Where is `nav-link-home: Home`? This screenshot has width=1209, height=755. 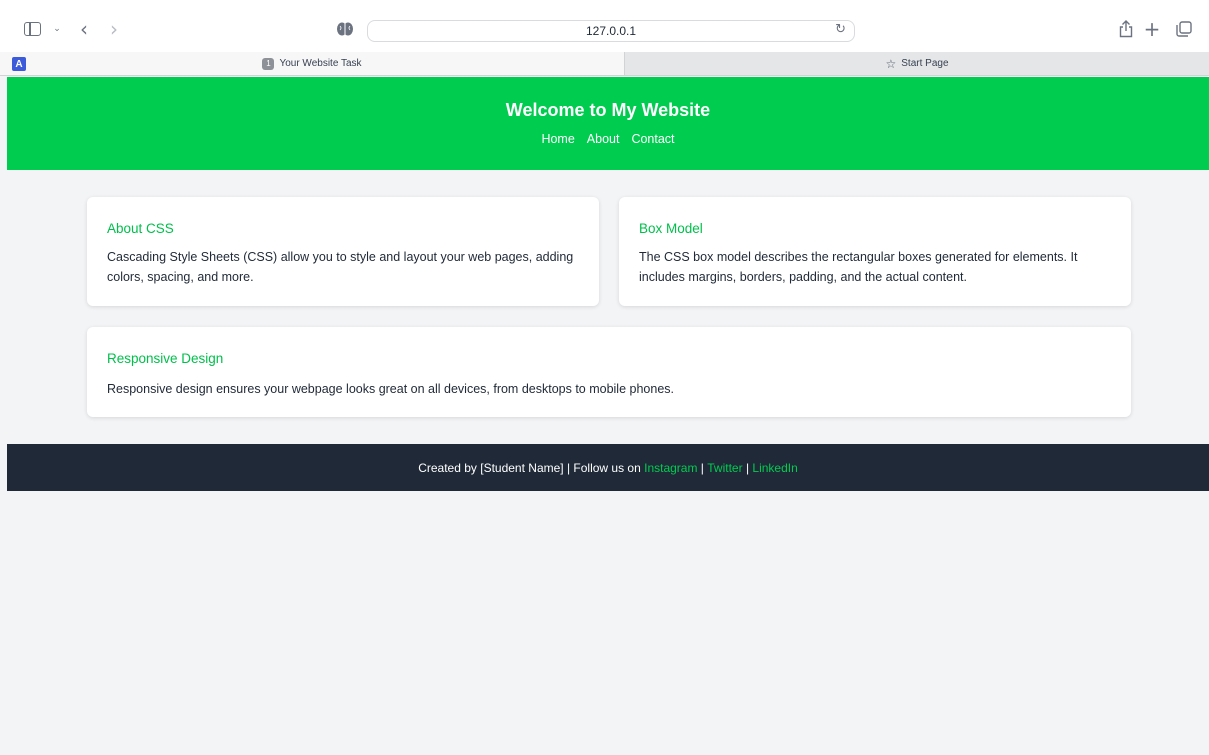 nav-link-home: Home is located at coordinates (557, 139).